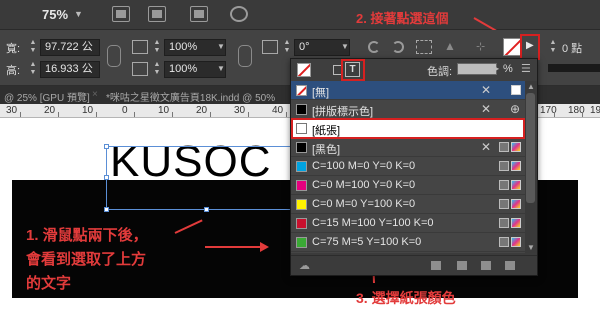 Image resolution: width=600 pixels, height=312 pixels. Describe the element at coordinates (157, 69) in the screenshot. I see `scale-y-spinner: ▲ ▼` at that location.